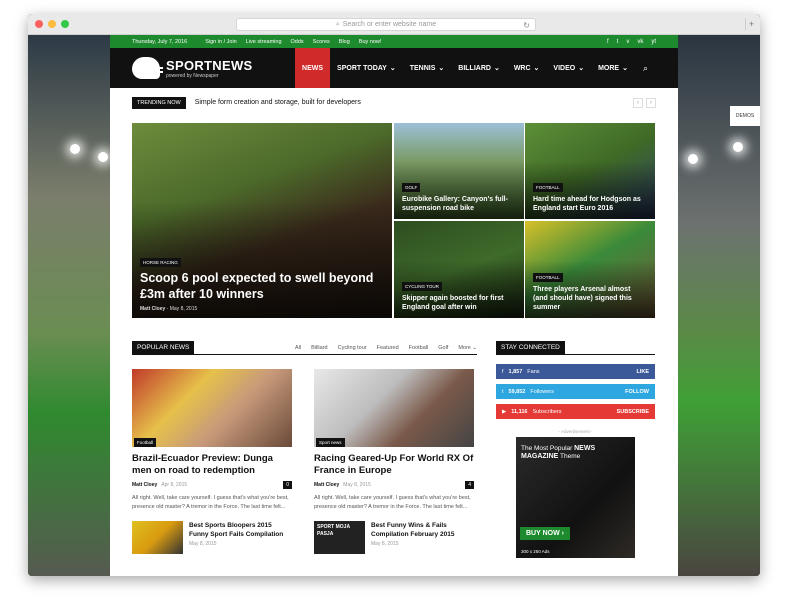  Describe the element at coordinates (192, 68) in the screenshot. I see `site-logo: SPORTNEWS powered by Newspaper` at that location.